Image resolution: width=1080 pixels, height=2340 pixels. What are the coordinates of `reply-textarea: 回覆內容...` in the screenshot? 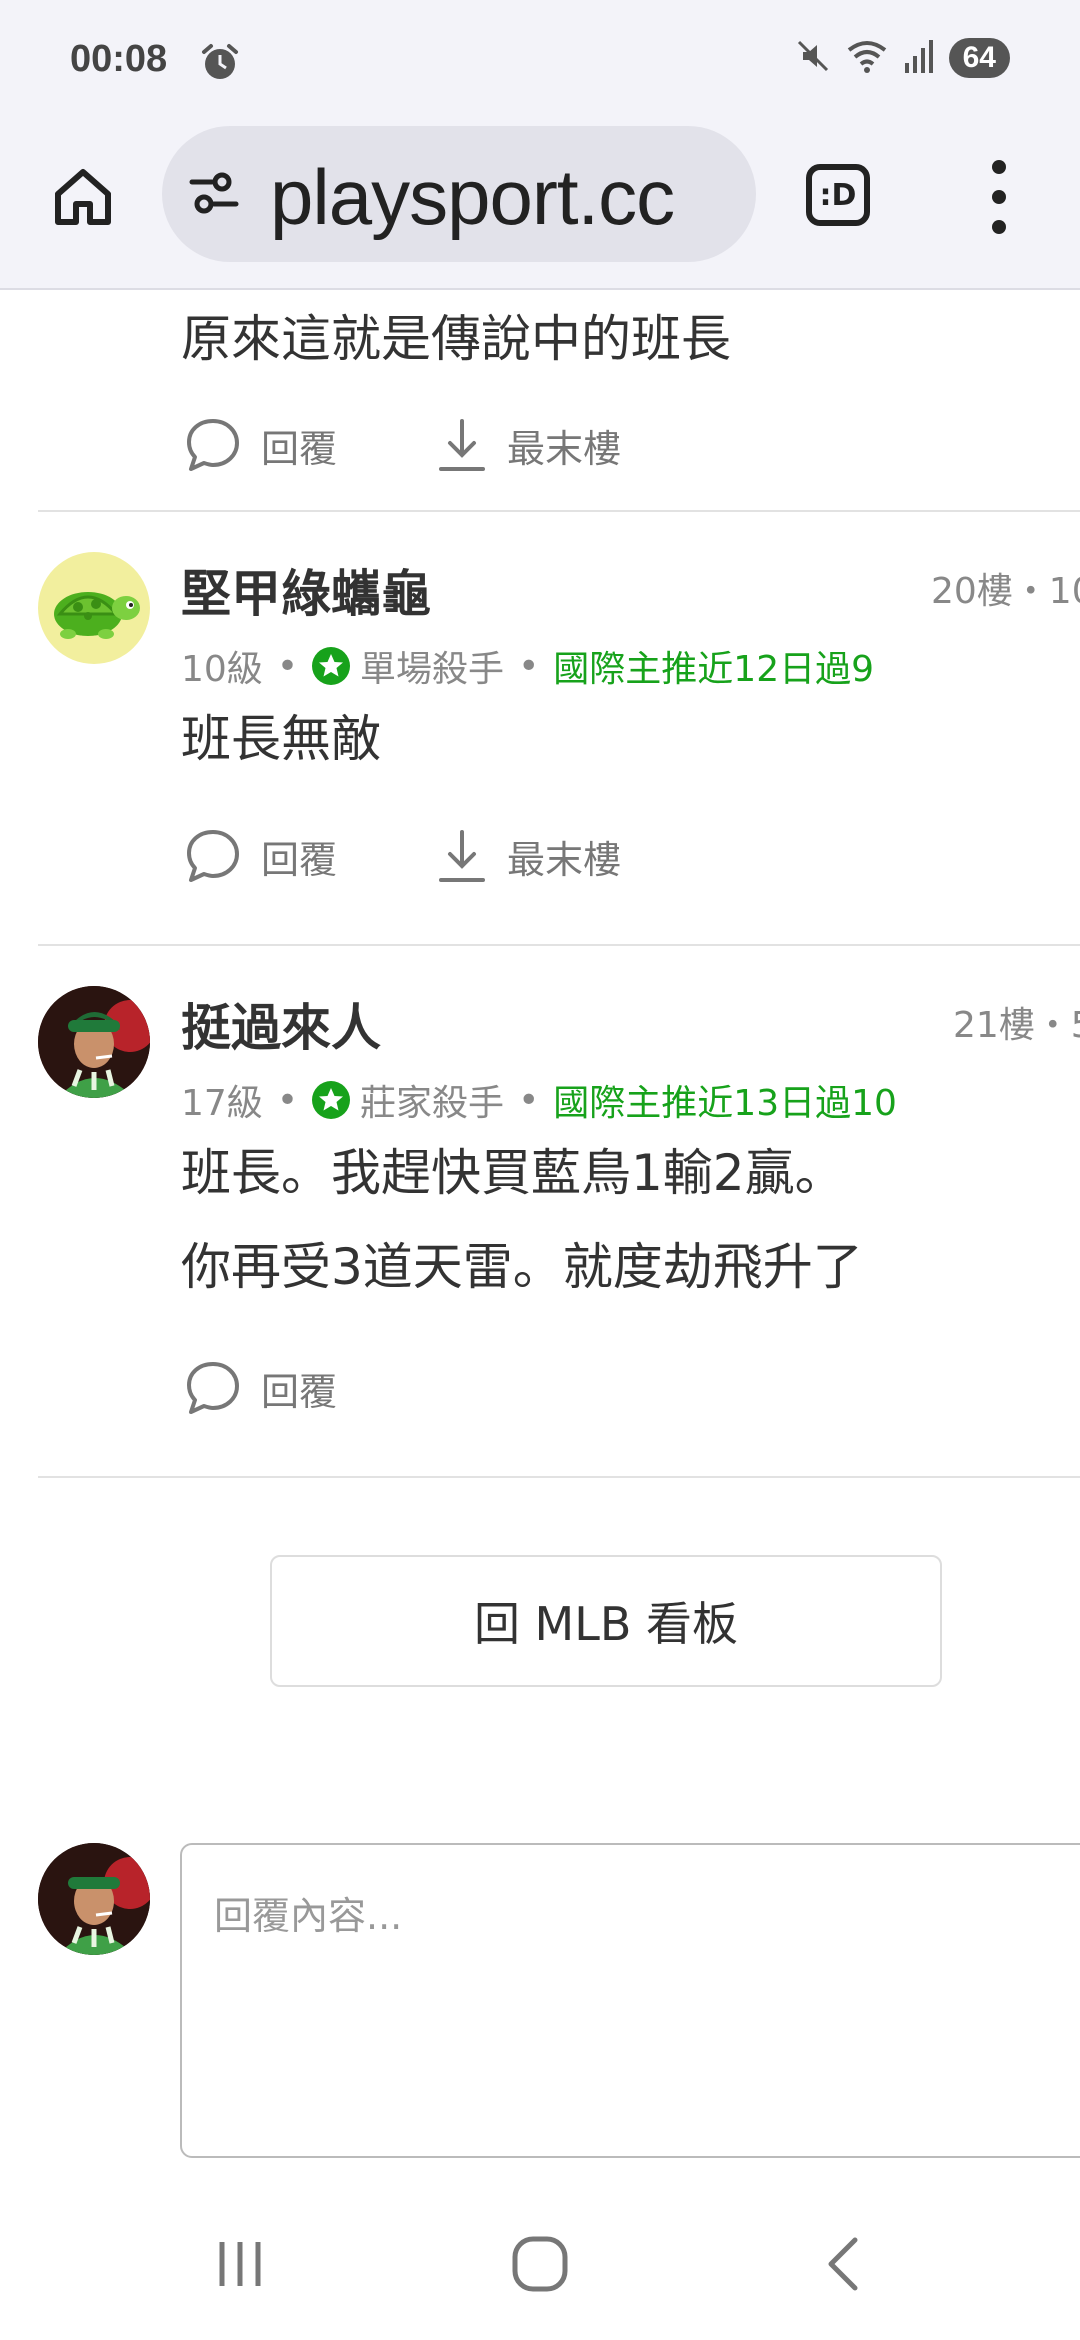 It's located at (630, 2000).